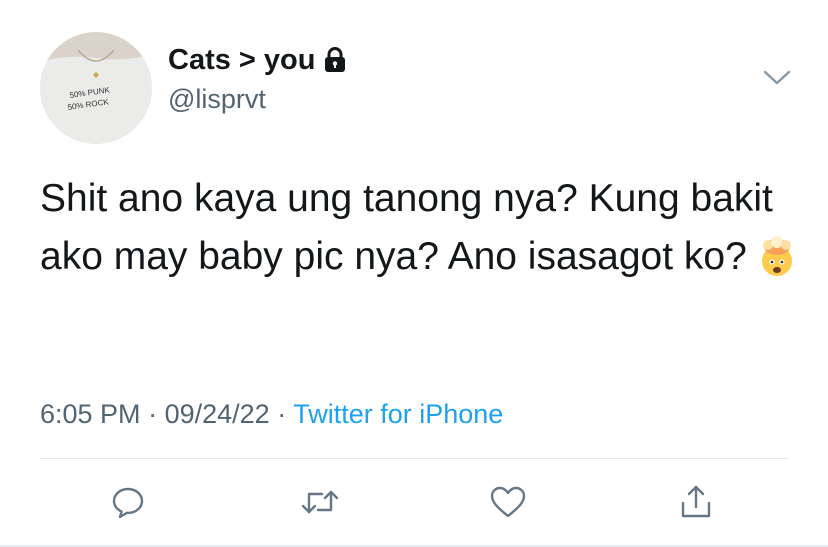 This screenshot has width=828, height=547. I want to click on exploding-head-emoji-icon, so click(777, 265).